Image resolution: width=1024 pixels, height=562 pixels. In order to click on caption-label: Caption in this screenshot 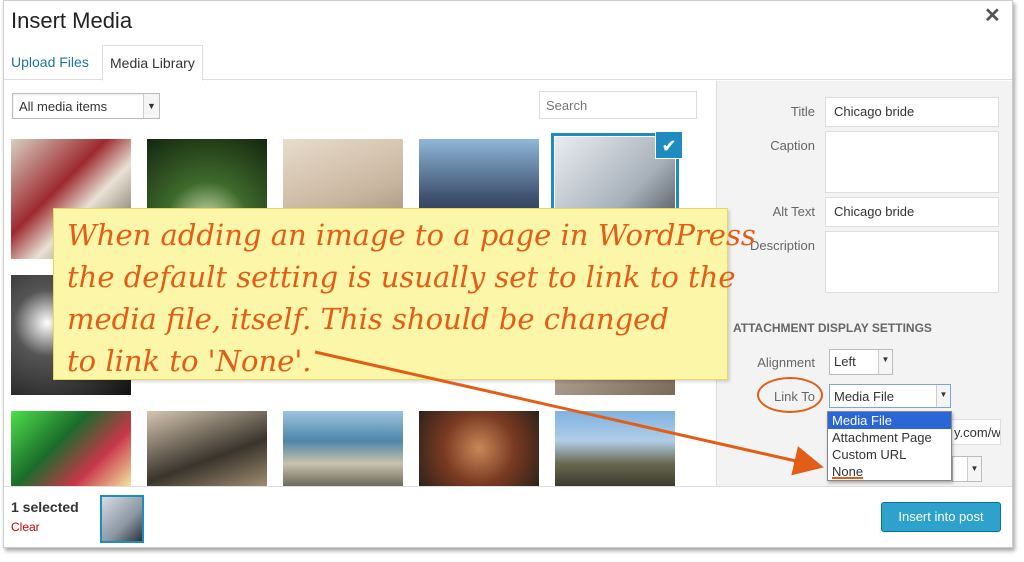, I will do `click(792, 145)`.